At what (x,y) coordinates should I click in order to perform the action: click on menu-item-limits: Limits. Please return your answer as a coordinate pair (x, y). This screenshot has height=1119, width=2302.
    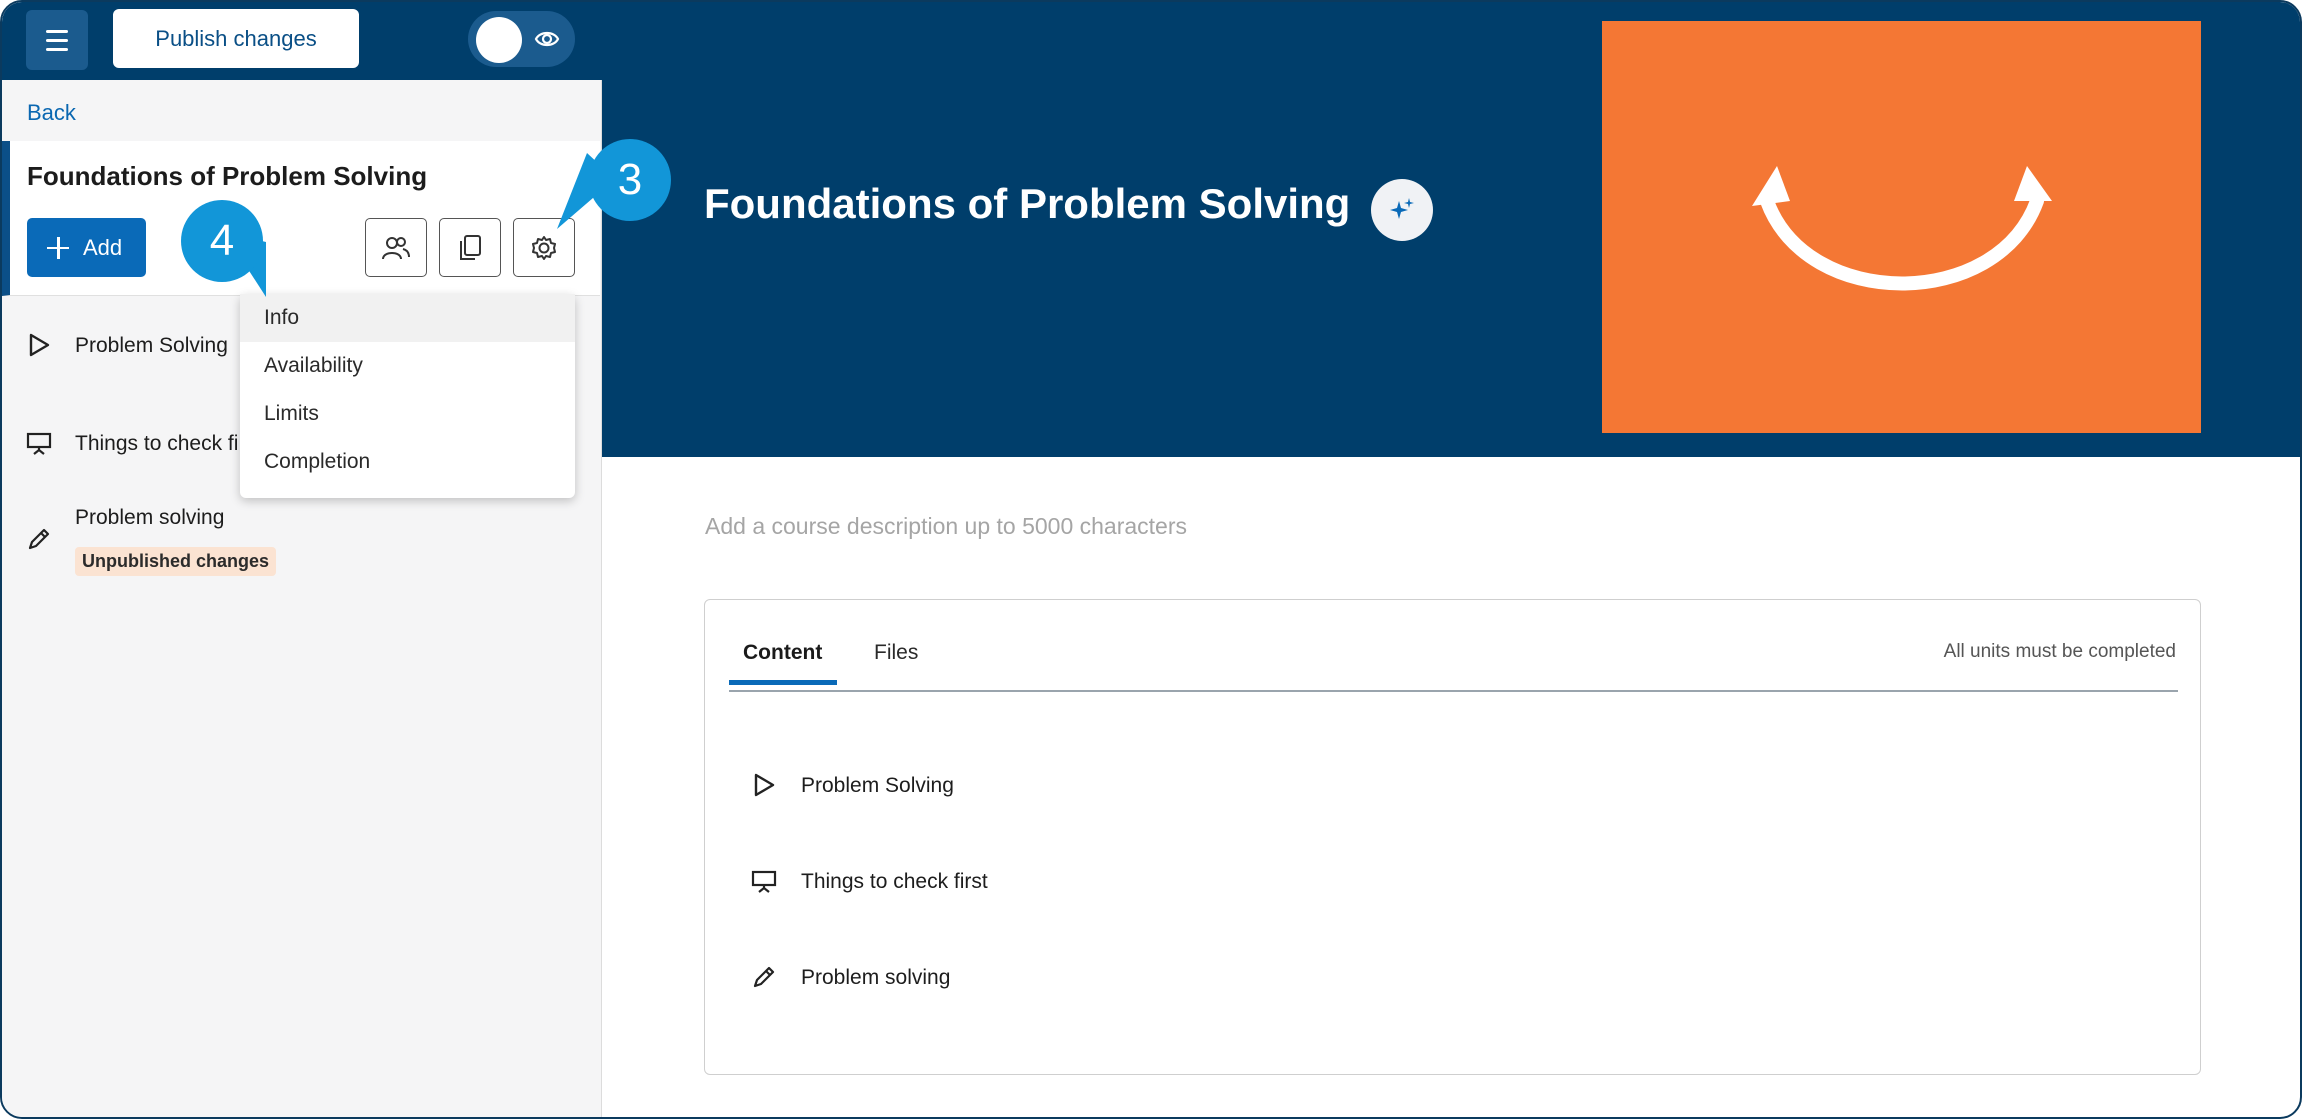
    Looking at the image, I should click on (407, 414).